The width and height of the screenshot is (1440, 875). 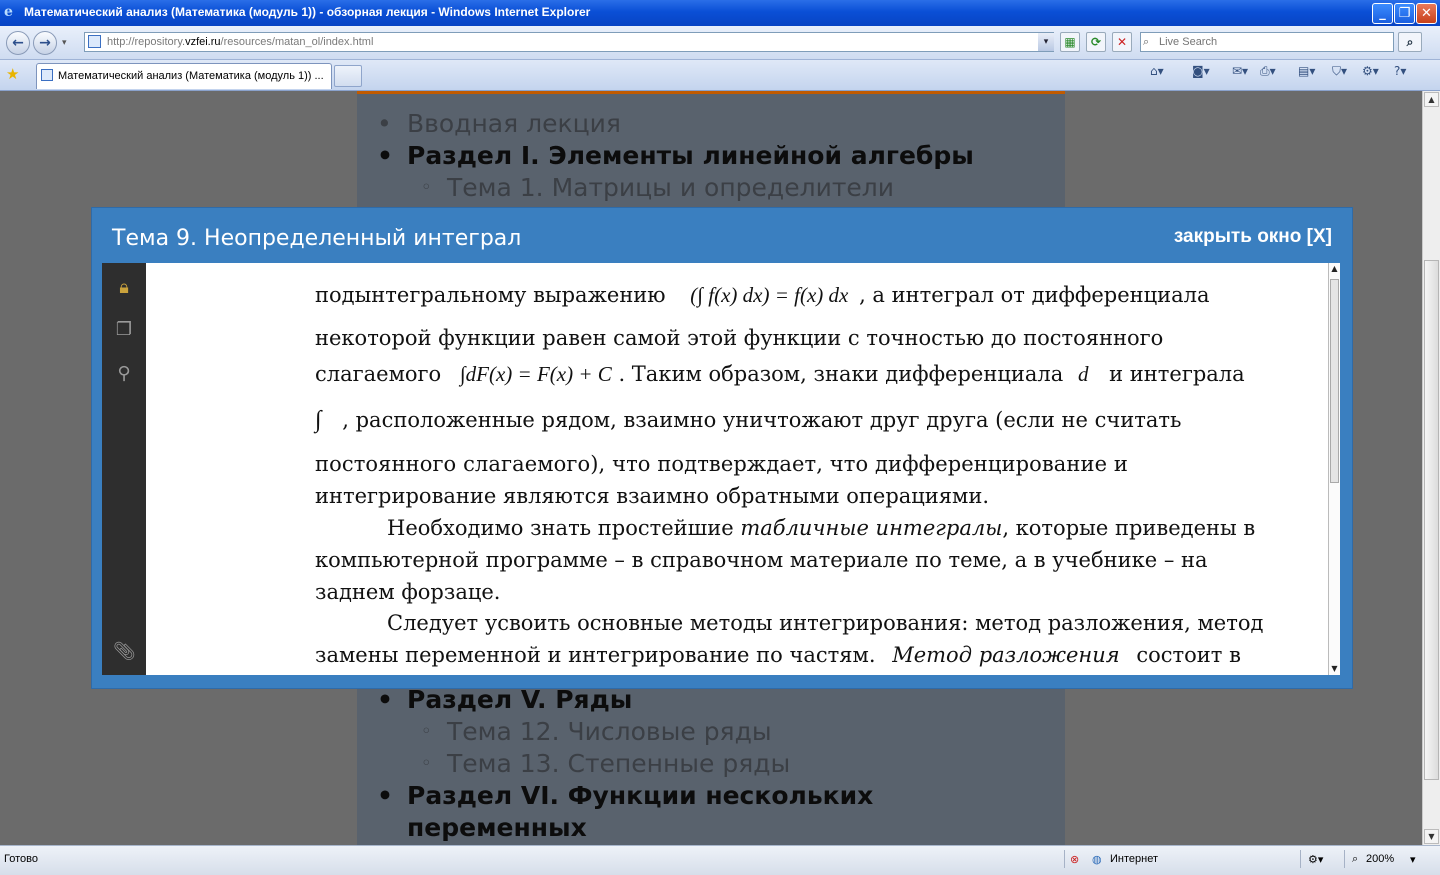 I want to click on lock-icon: 🔒︎, so click(x=124, y=288).